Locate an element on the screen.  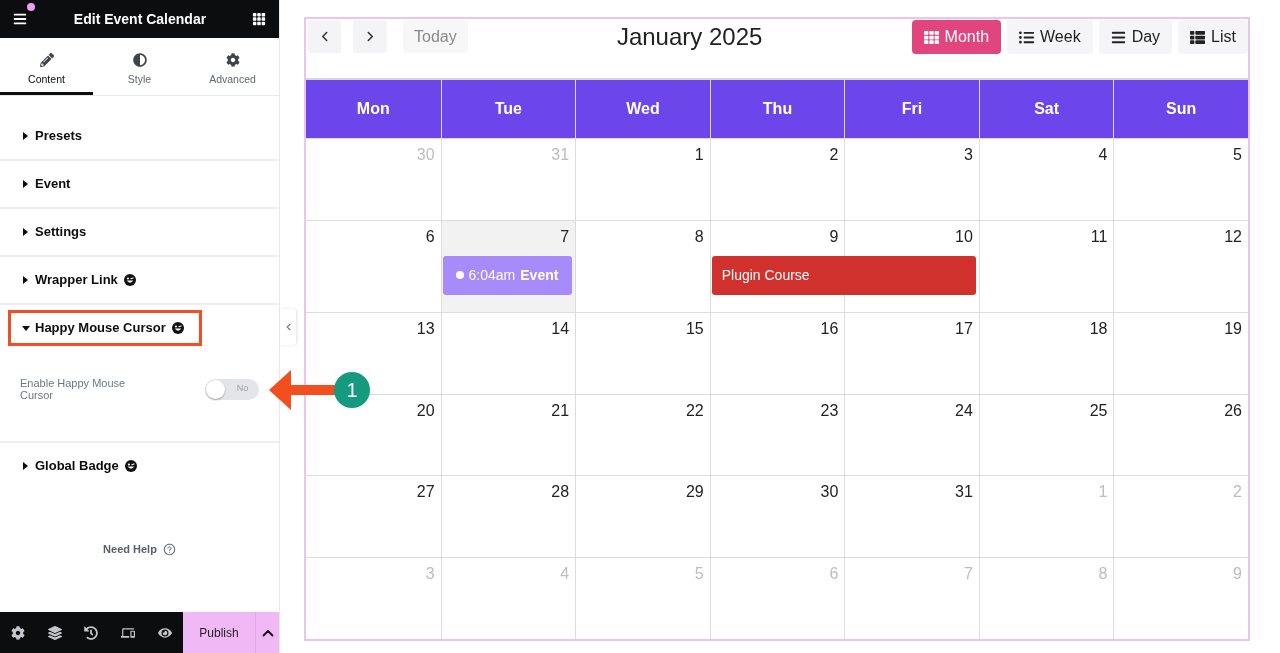
weekday-label: Thu is located at coordinates (777, 109).